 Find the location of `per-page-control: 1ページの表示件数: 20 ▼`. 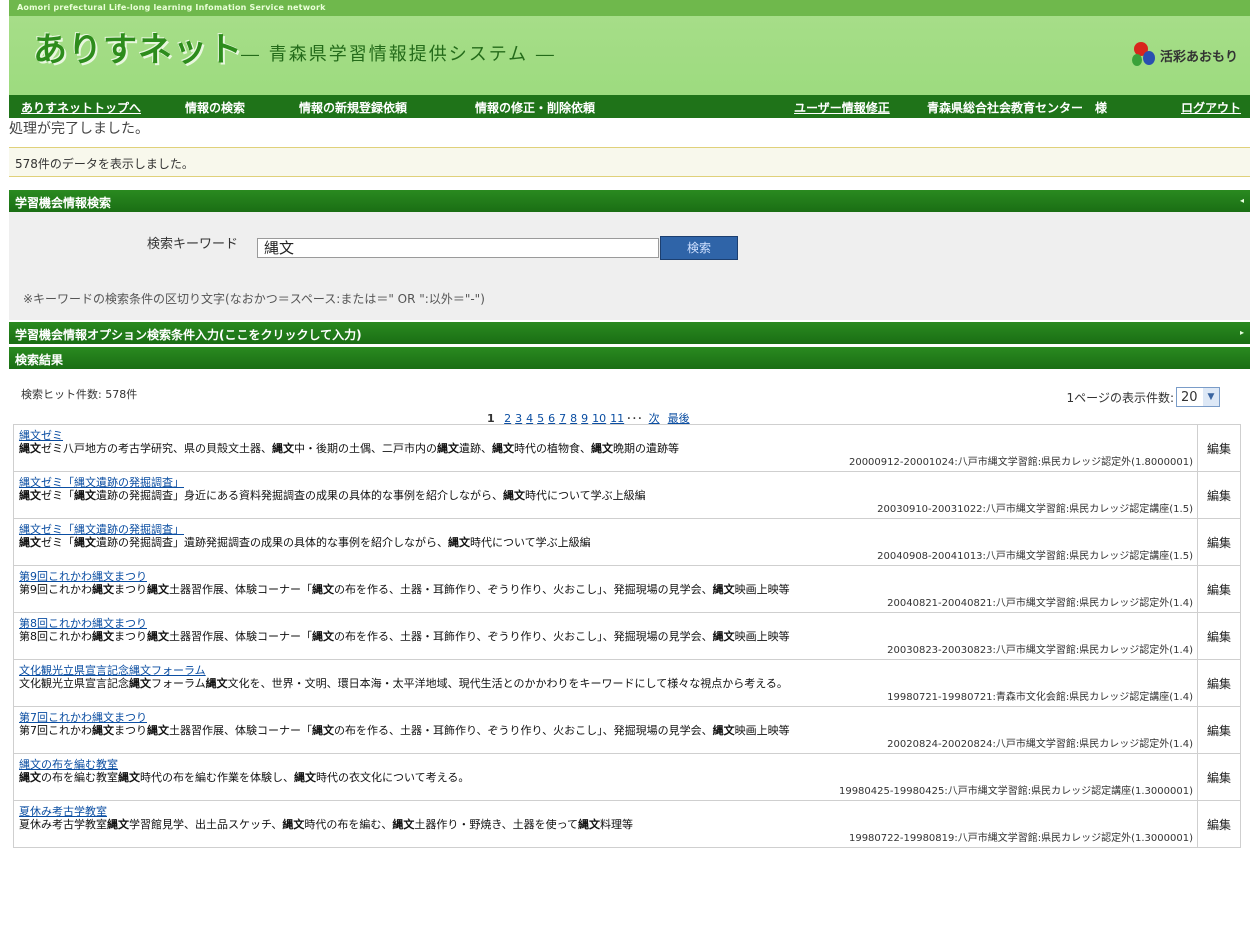

per-page-control: 1ページの表示件数: 20 ▼ is located at coordinates (1143, 397).